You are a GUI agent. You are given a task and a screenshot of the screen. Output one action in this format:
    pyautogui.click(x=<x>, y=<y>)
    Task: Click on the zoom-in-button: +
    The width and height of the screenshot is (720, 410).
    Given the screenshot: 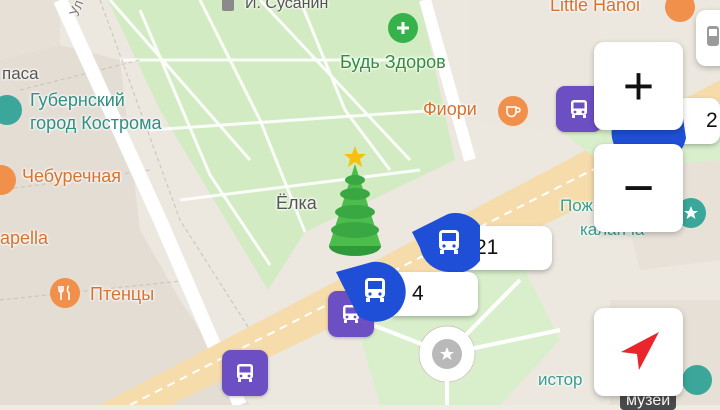 What is the action you would take?
    pyautogui.click(x=638, y=86)
    